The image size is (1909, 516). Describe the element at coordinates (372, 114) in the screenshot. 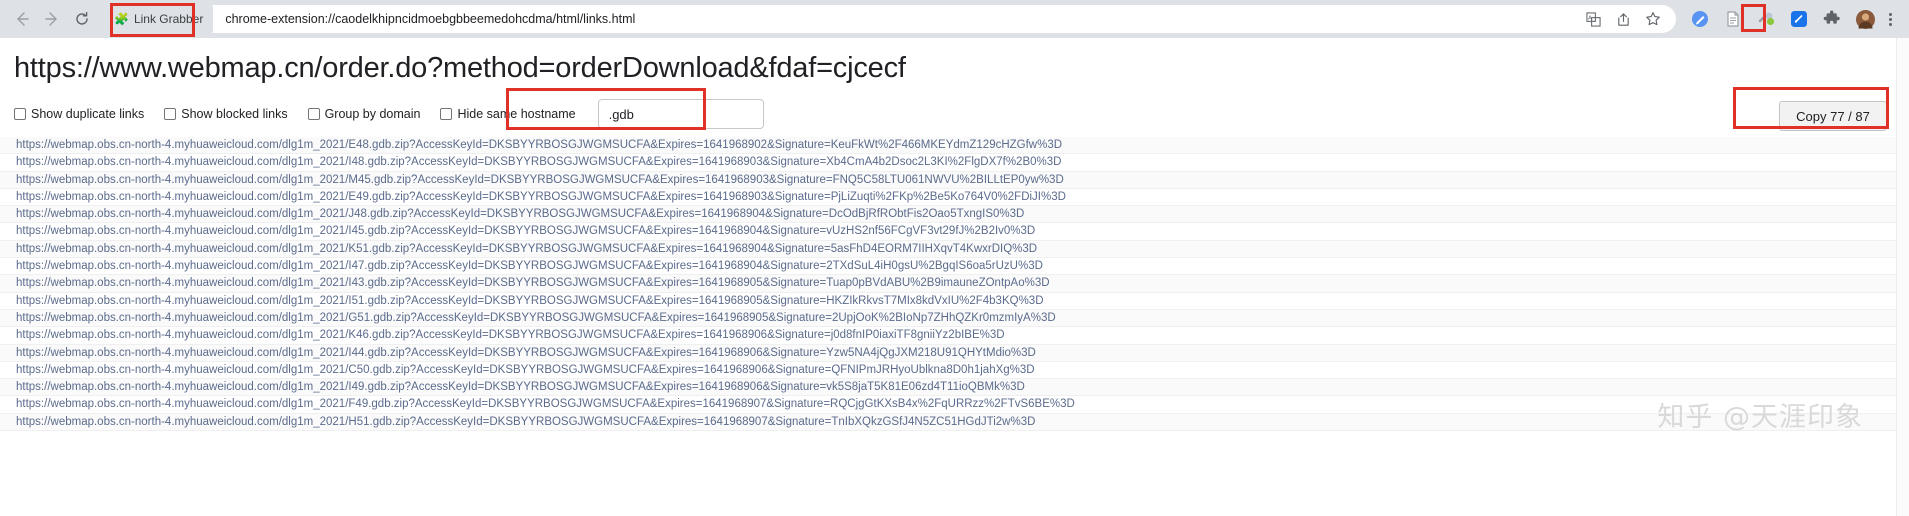

I see `checkbox-label: Group by domain` at that location.